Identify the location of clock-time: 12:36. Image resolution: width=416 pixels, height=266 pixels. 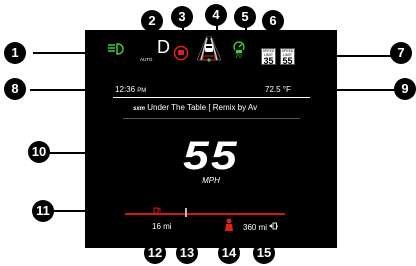
(125, 89).